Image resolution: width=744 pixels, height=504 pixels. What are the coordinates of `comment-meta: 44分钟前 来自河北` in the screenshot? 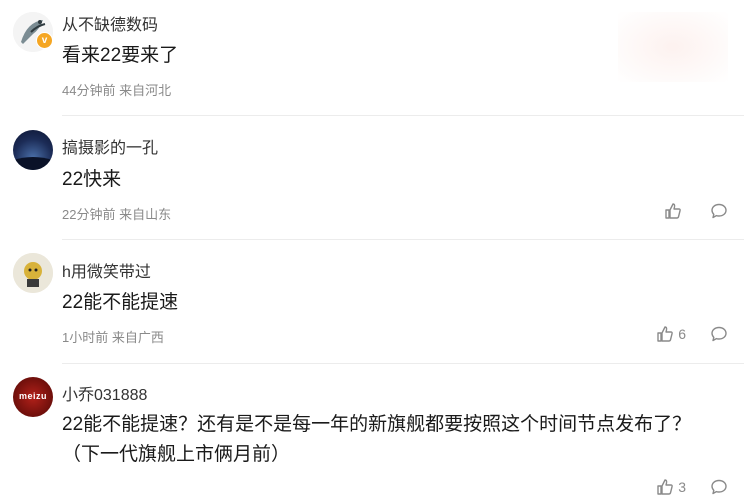 It's located at (116, 89).